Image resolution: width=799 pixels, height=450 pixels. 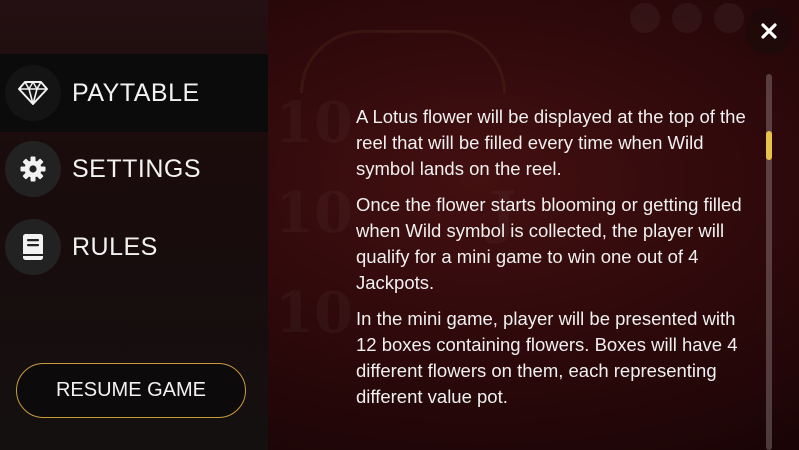 I want to click on close-button, so click(x=769, y=31).